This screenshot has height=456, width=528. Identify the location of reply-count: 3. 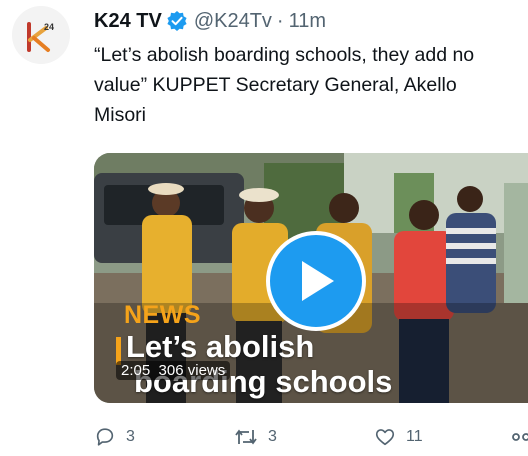
(130, 436).